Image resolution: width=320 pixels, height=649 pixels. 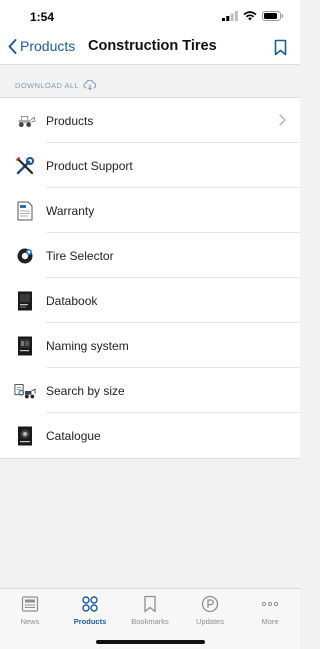 What do you see at coordinates (150, 120) in the screenshot?
I see `menu-item-products: Products` at bounding box center [150, 120].